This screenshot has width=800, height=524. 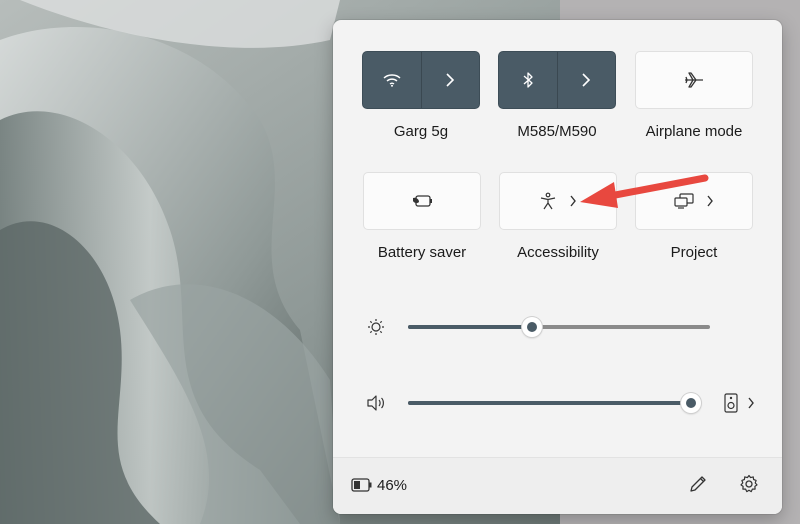 What do you see at coordinates (691, 403) in the screenshot?
I see `volume-slider-thumb` at bounding box center [691, 403].